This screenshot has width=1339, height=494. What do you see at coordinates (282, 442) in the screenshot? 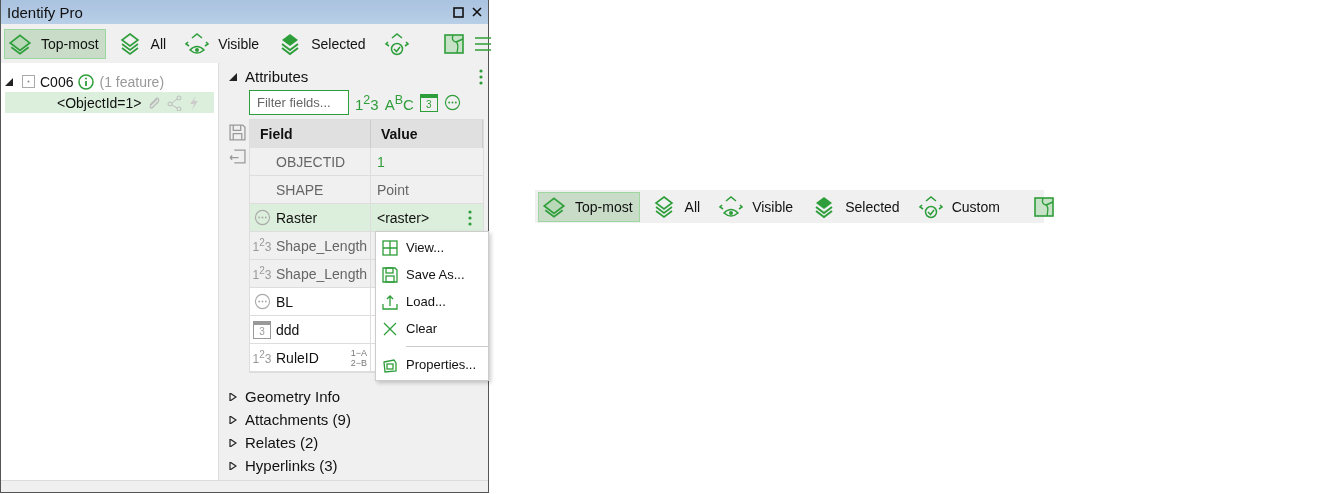
I see `section-title: Relates (2)` at bounding box center [282, 442].